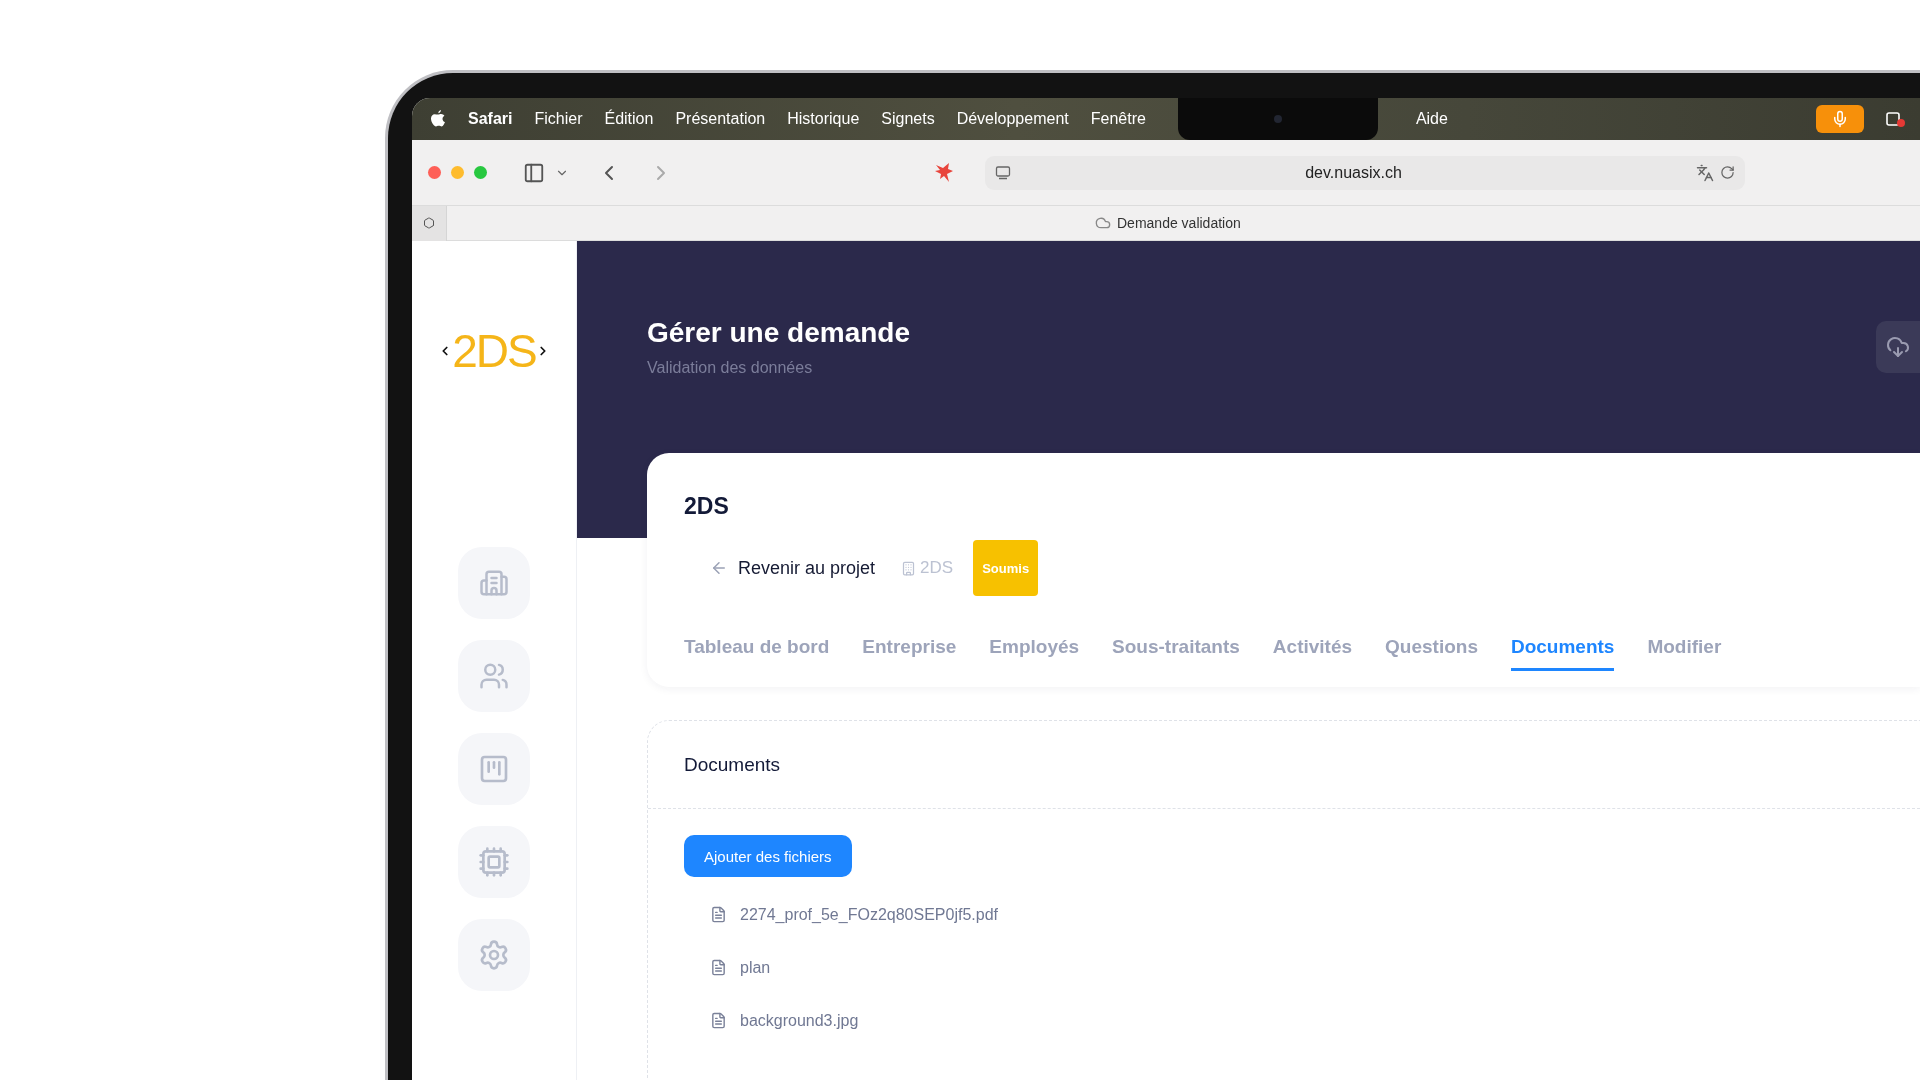 The width and height of the screenshot is (1920, 1080). What do you see at coordinates (494, 351) in the screenshot?
I see `logo: 2DS` at bounding box center [494, 351].